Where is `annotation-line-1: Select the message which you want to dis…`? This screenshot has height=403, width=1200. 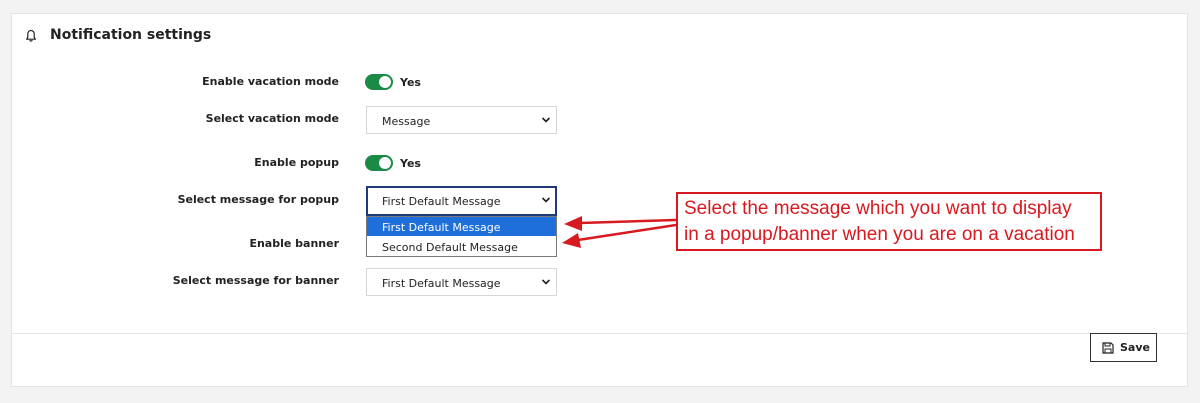 annotation-line-1: Select the message which you want to dis… is located at coordinates (878, 208).